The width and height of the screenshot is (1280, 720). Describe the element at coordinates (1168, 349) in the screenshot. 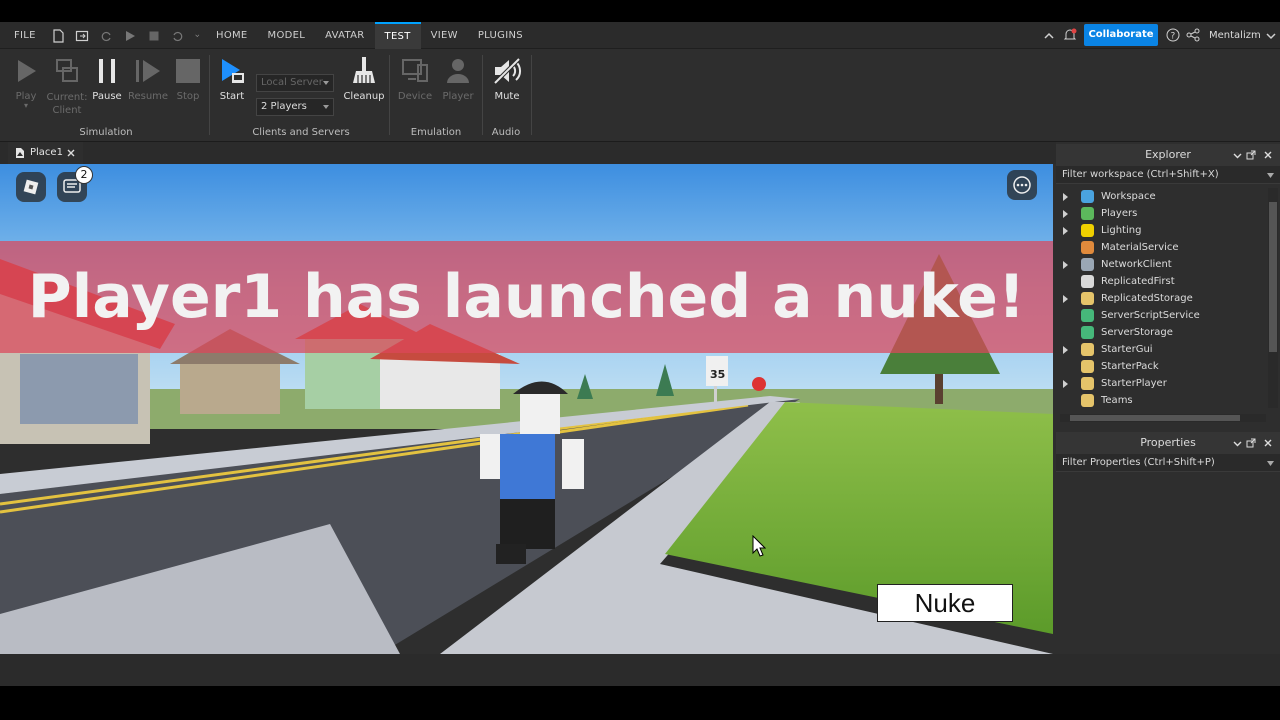

I see `explorer-item: StarterGui` at that location.